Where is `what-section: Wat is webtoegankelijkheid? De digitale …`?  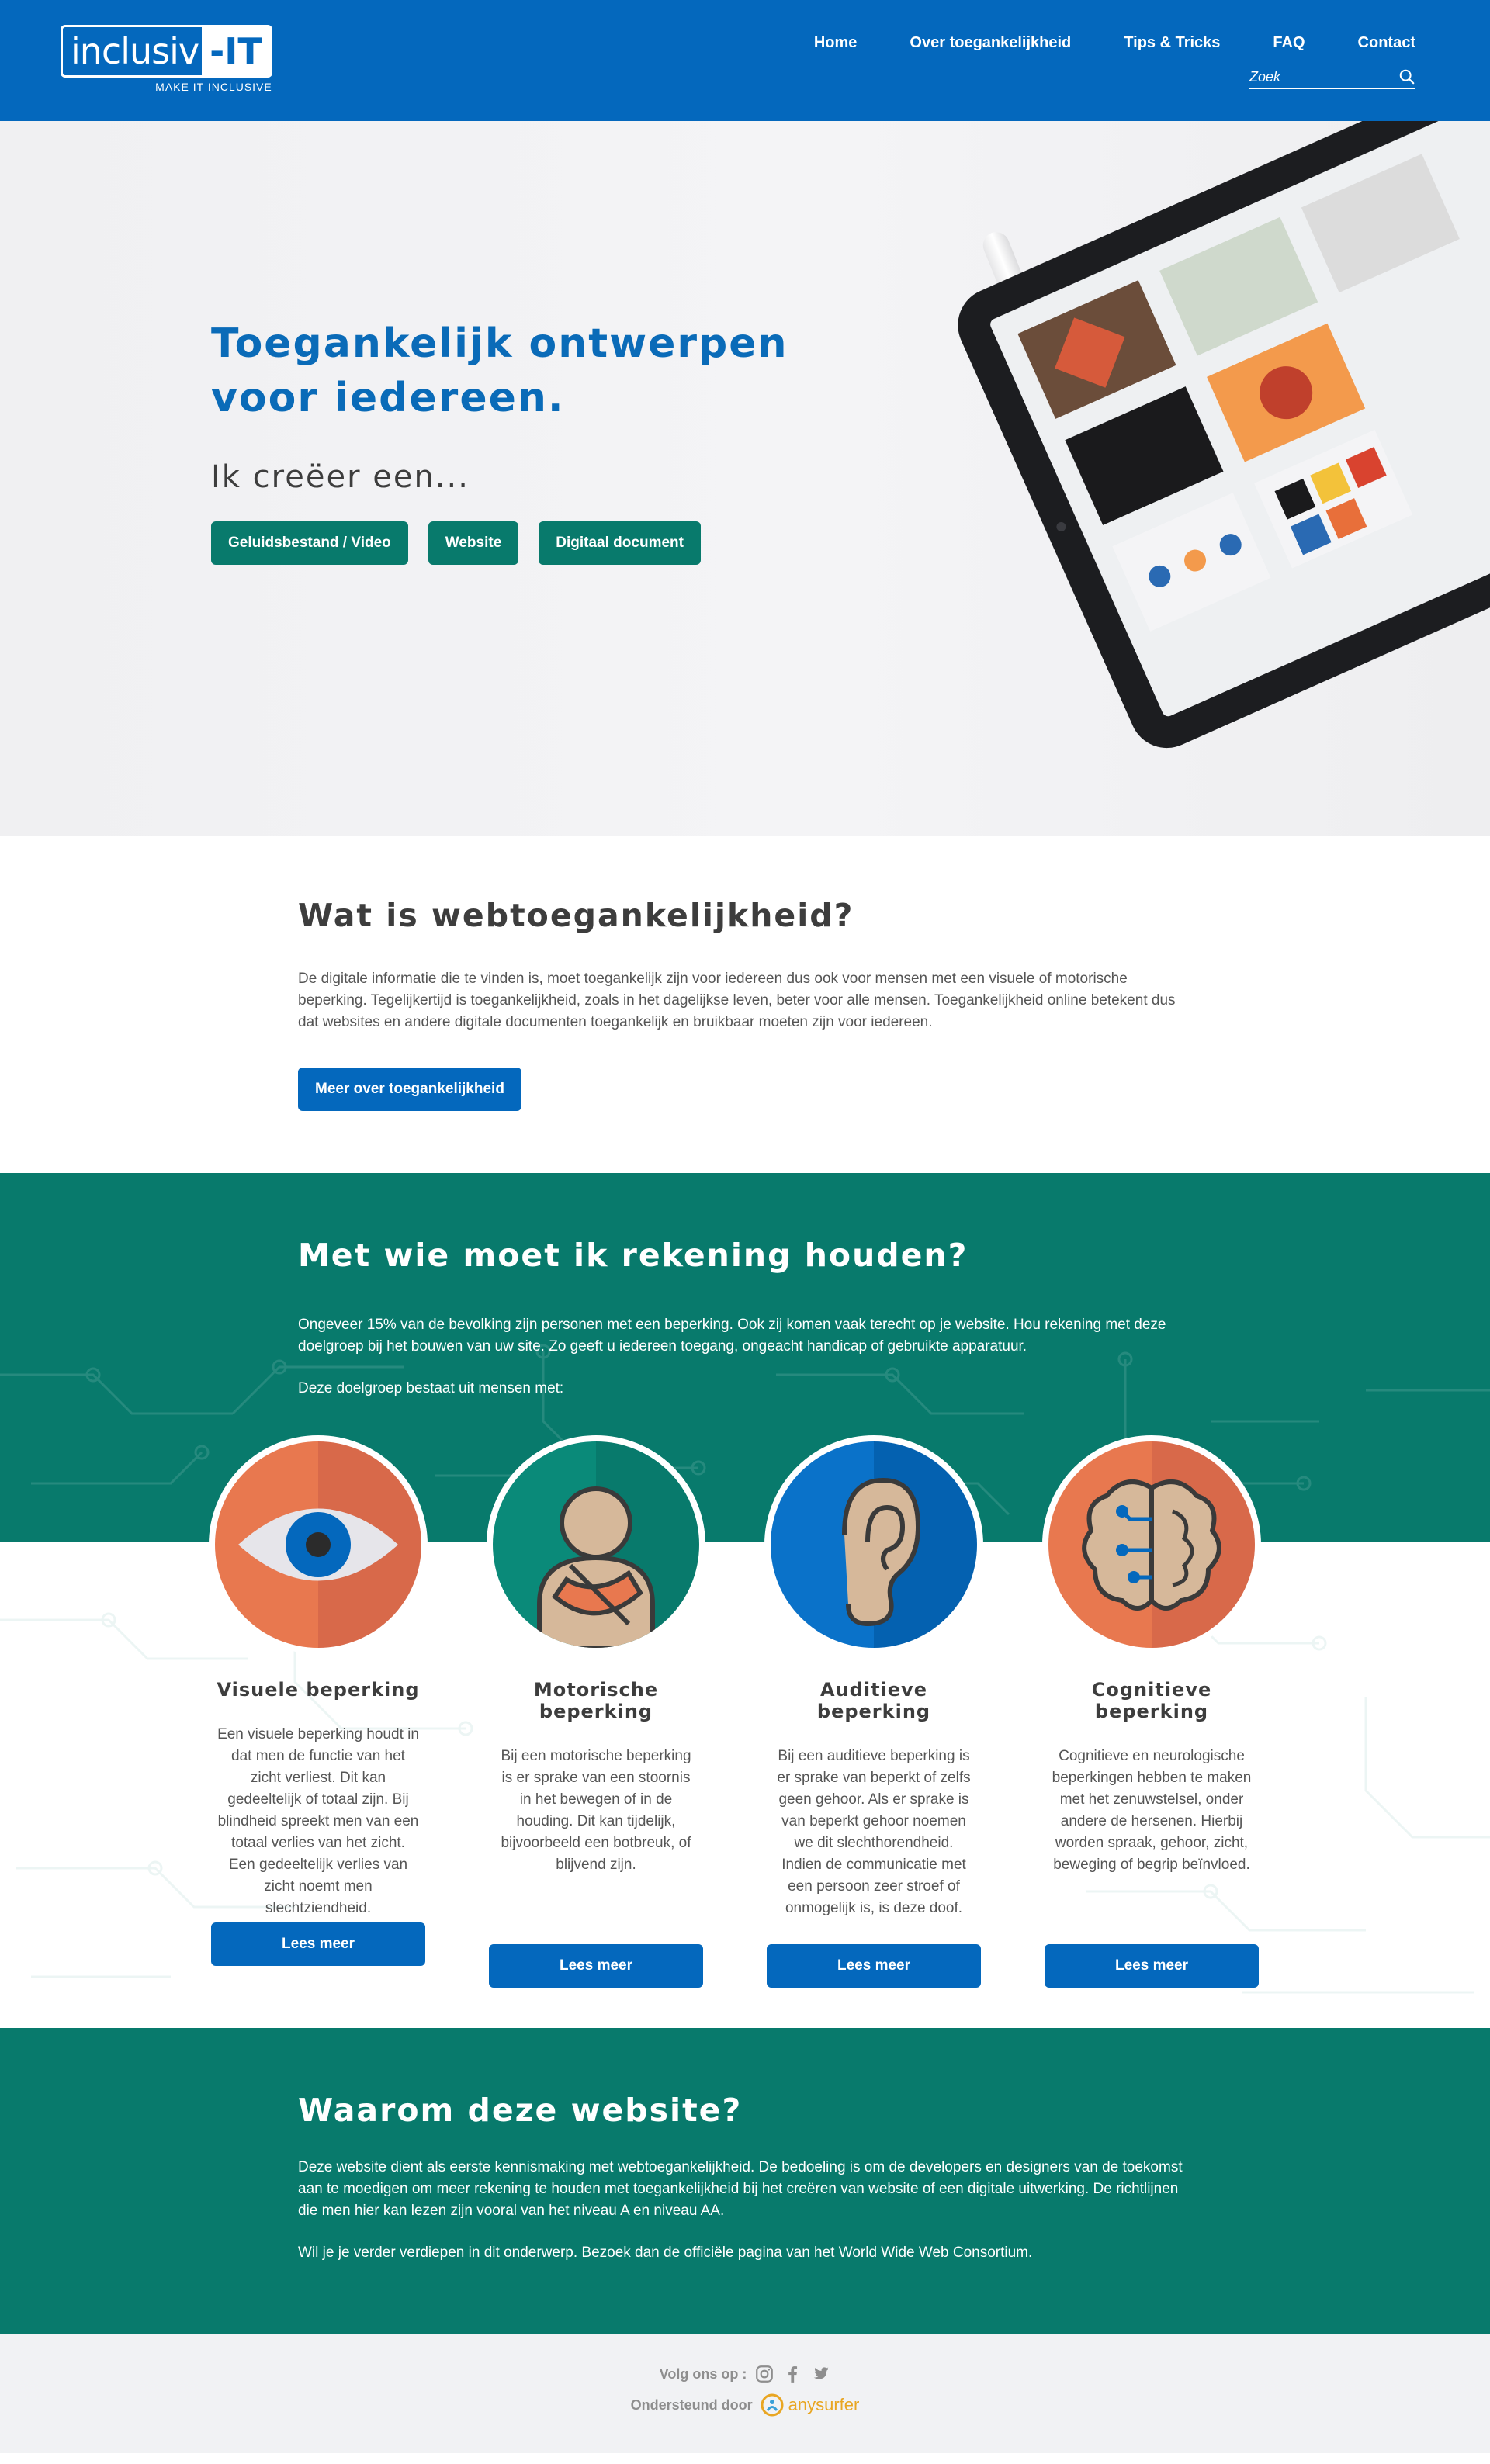 what-section: Wat is webtoegankelijkheid? De digitale … is located at coordinates (745, 1004).